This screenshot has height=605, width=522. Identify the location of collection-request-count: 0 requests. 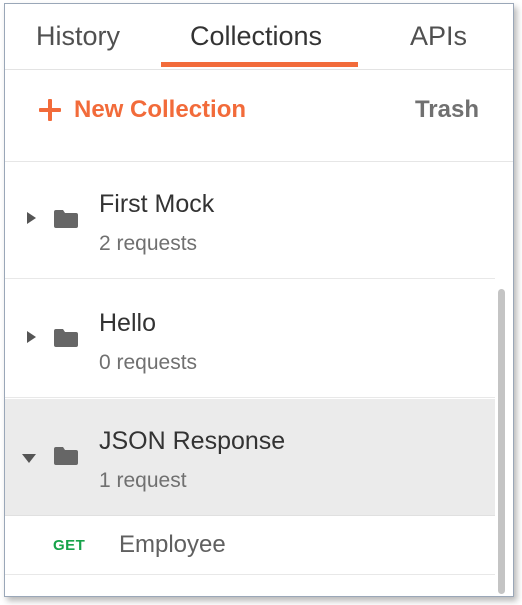
(148, 362).